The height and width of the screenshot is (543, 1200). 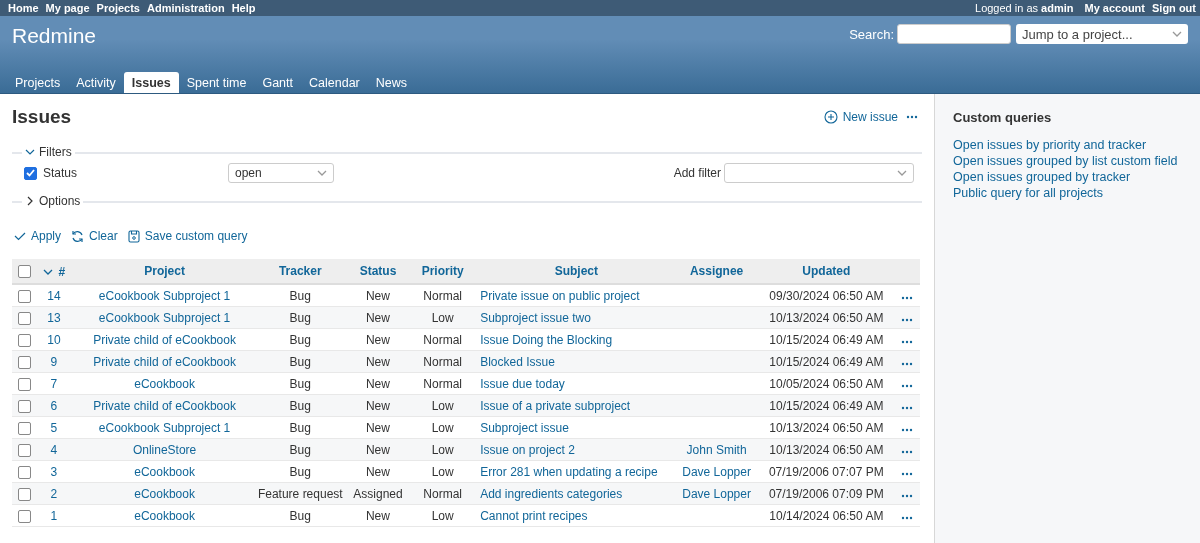 What do you see at coordinates (54, 427) in the screenshot?
I see `table-cell-link: 5` at bounding box center [54, 427].